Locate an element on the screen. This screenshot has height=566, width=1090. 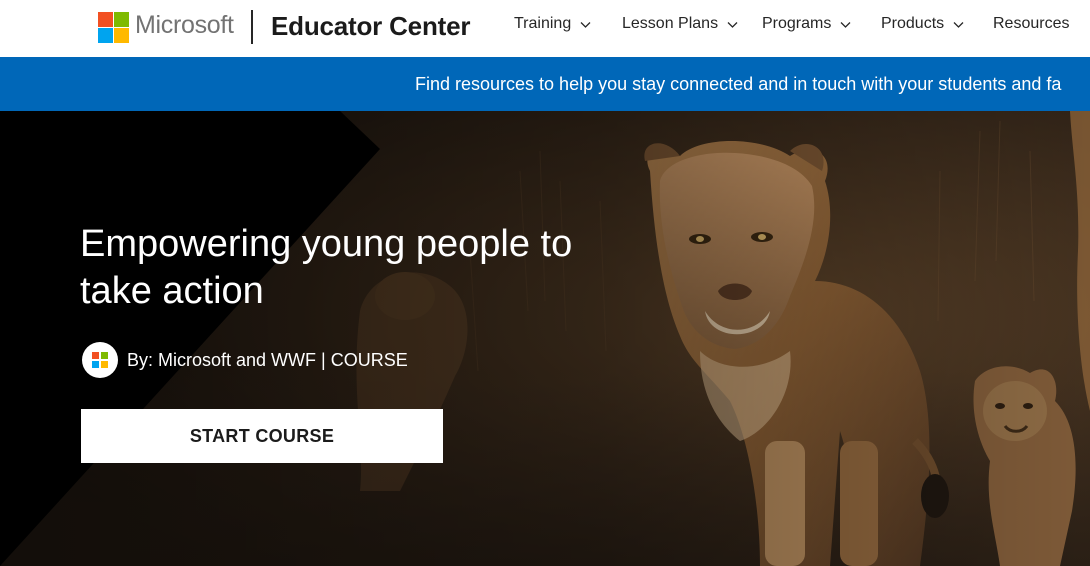
nav-item-products: Products is located at coordinates (922, 24).